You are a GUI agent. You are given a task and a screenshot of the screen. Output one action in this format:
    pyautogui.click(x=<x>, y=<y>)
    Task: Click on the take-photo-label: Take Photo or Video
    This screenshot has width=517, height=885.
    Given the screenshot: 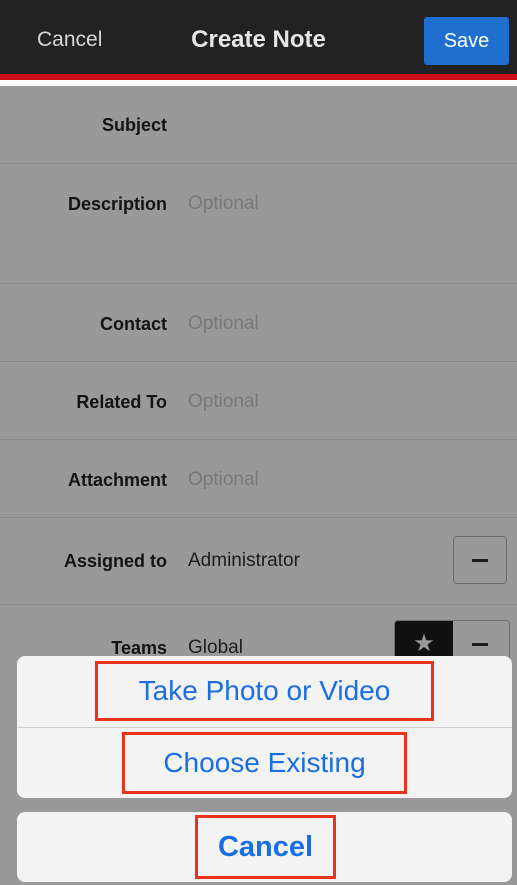 What is the action you would take?
    pyautogui.click(x=264, y=690)
    